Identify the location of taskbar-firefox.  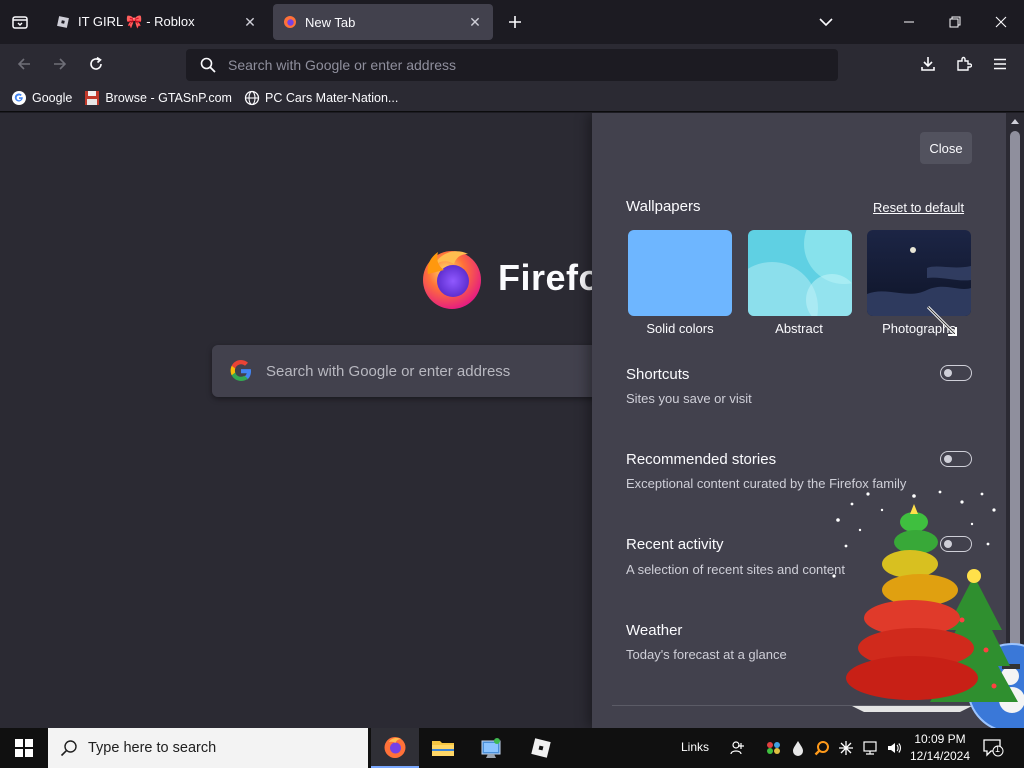
(395, 748).